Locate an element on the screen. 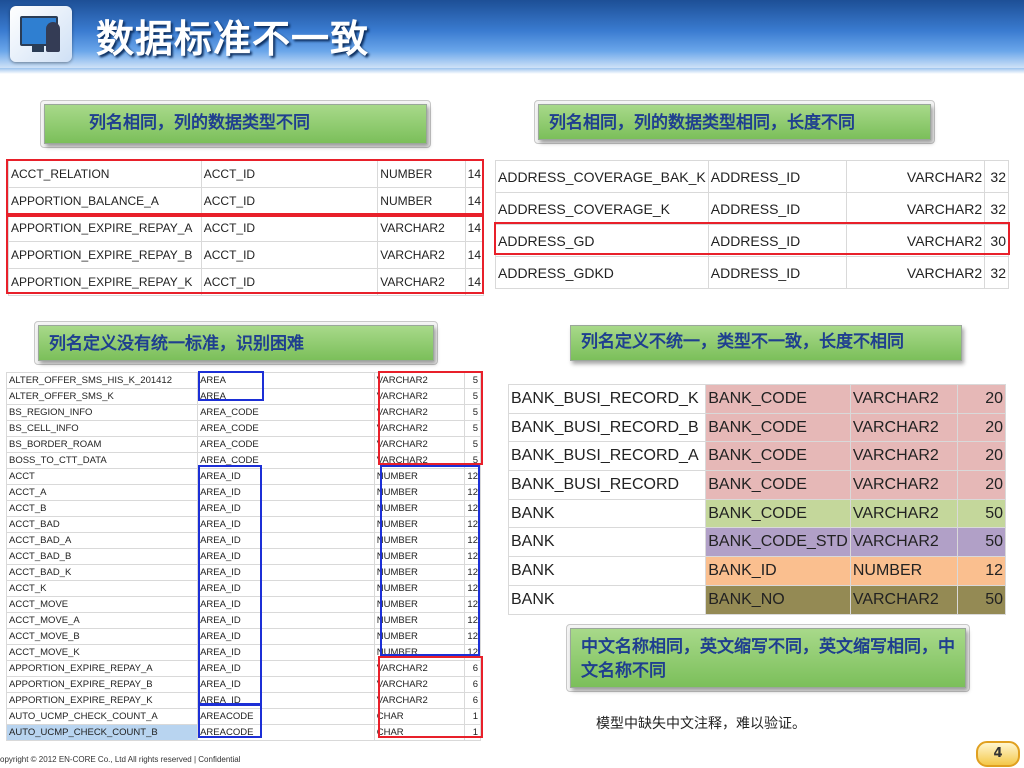  table-row: BS_REGION_INFO AREA_CODE VARCHAR2 5 is located at coordinates (243, 412).